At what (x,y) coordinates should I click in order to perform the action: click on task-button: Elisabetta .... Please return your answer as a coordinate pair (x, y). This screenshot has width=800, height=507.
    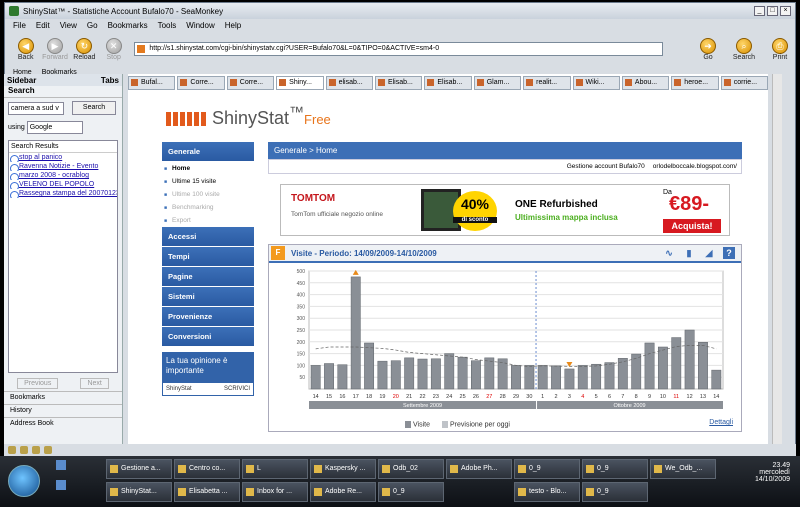
    Looking at the image, I should click on (207, 492).